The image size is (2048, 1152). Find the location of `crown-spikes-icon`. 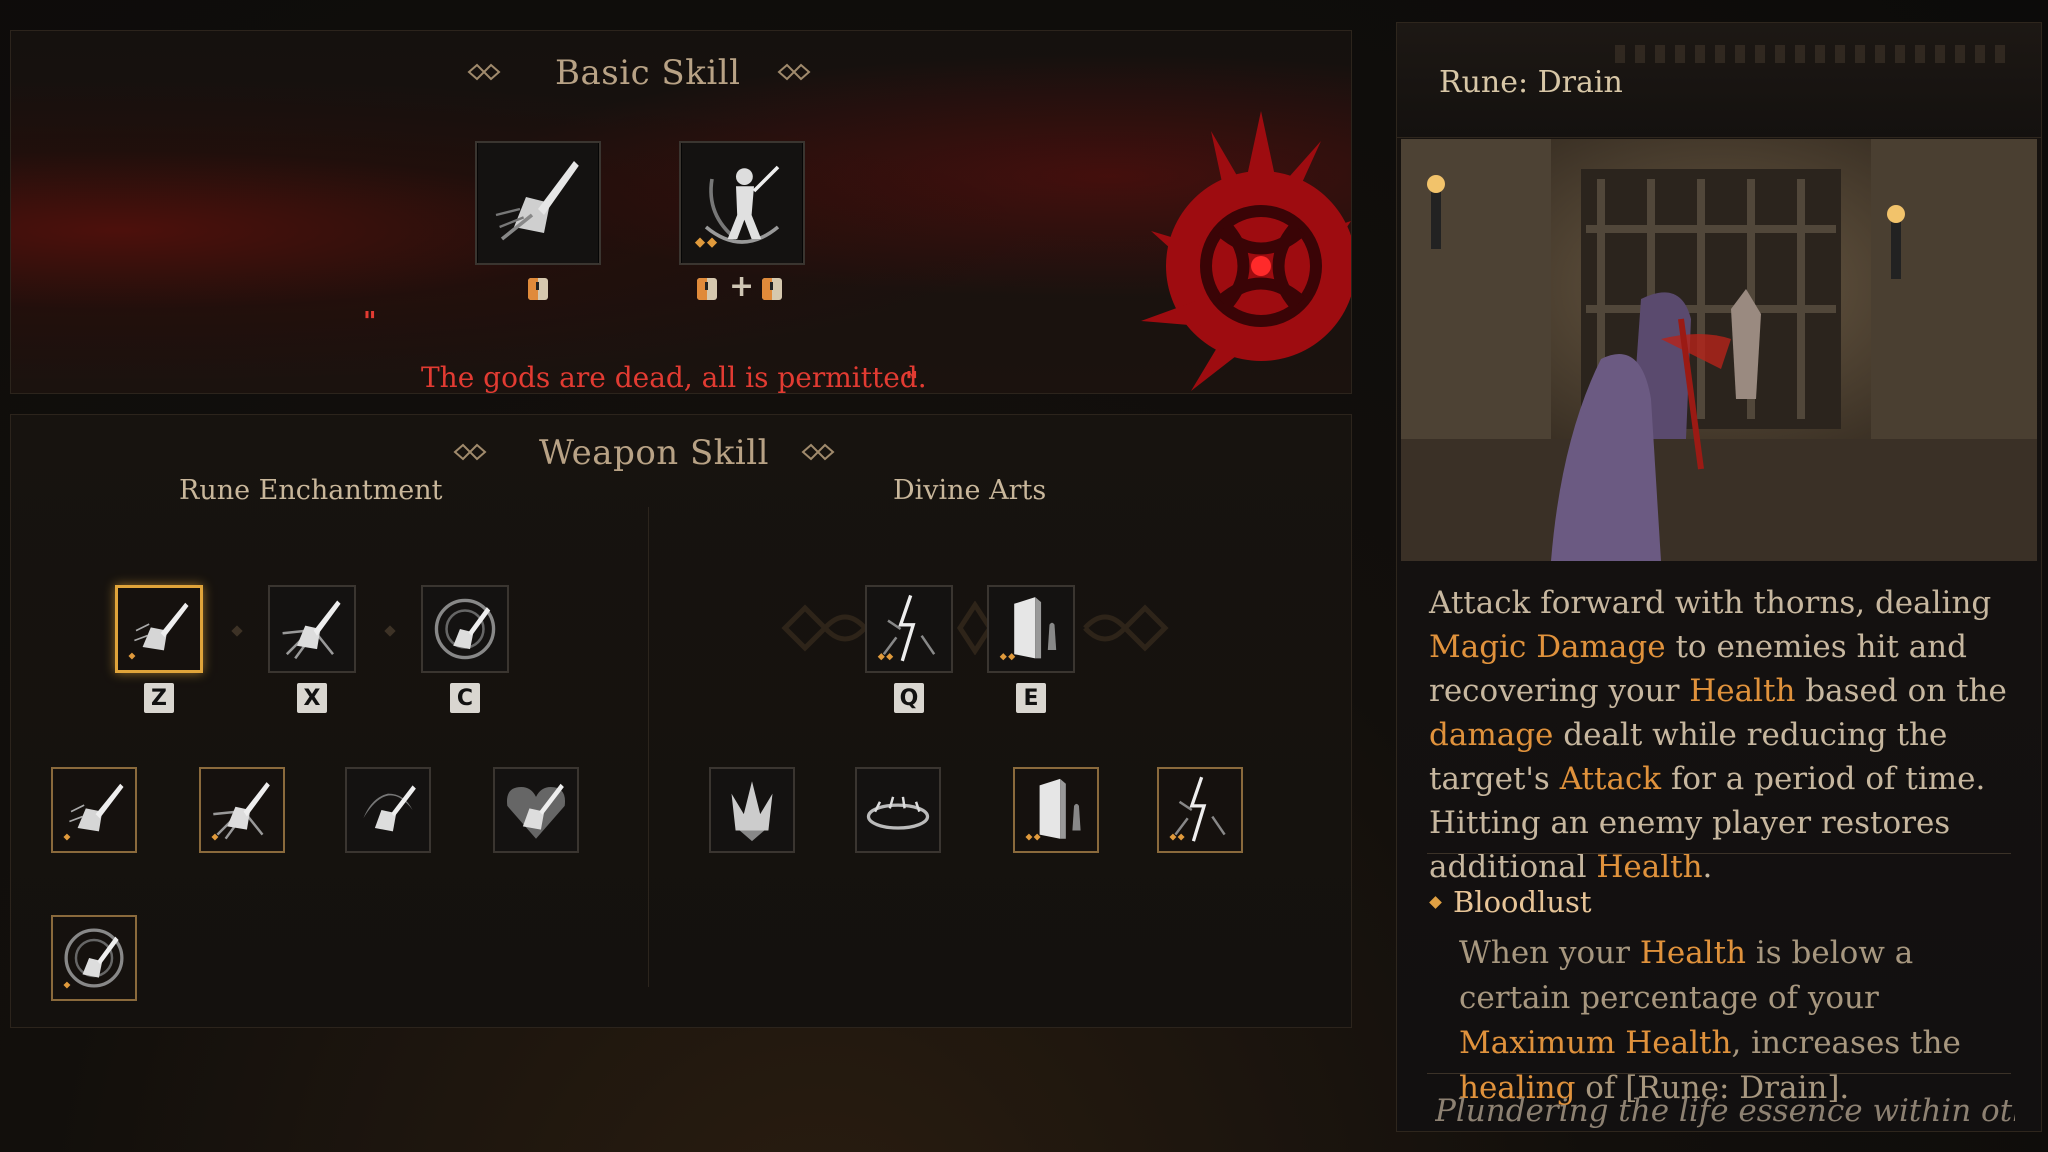

crown-spikes-icon is located at coordinates (752, 810).